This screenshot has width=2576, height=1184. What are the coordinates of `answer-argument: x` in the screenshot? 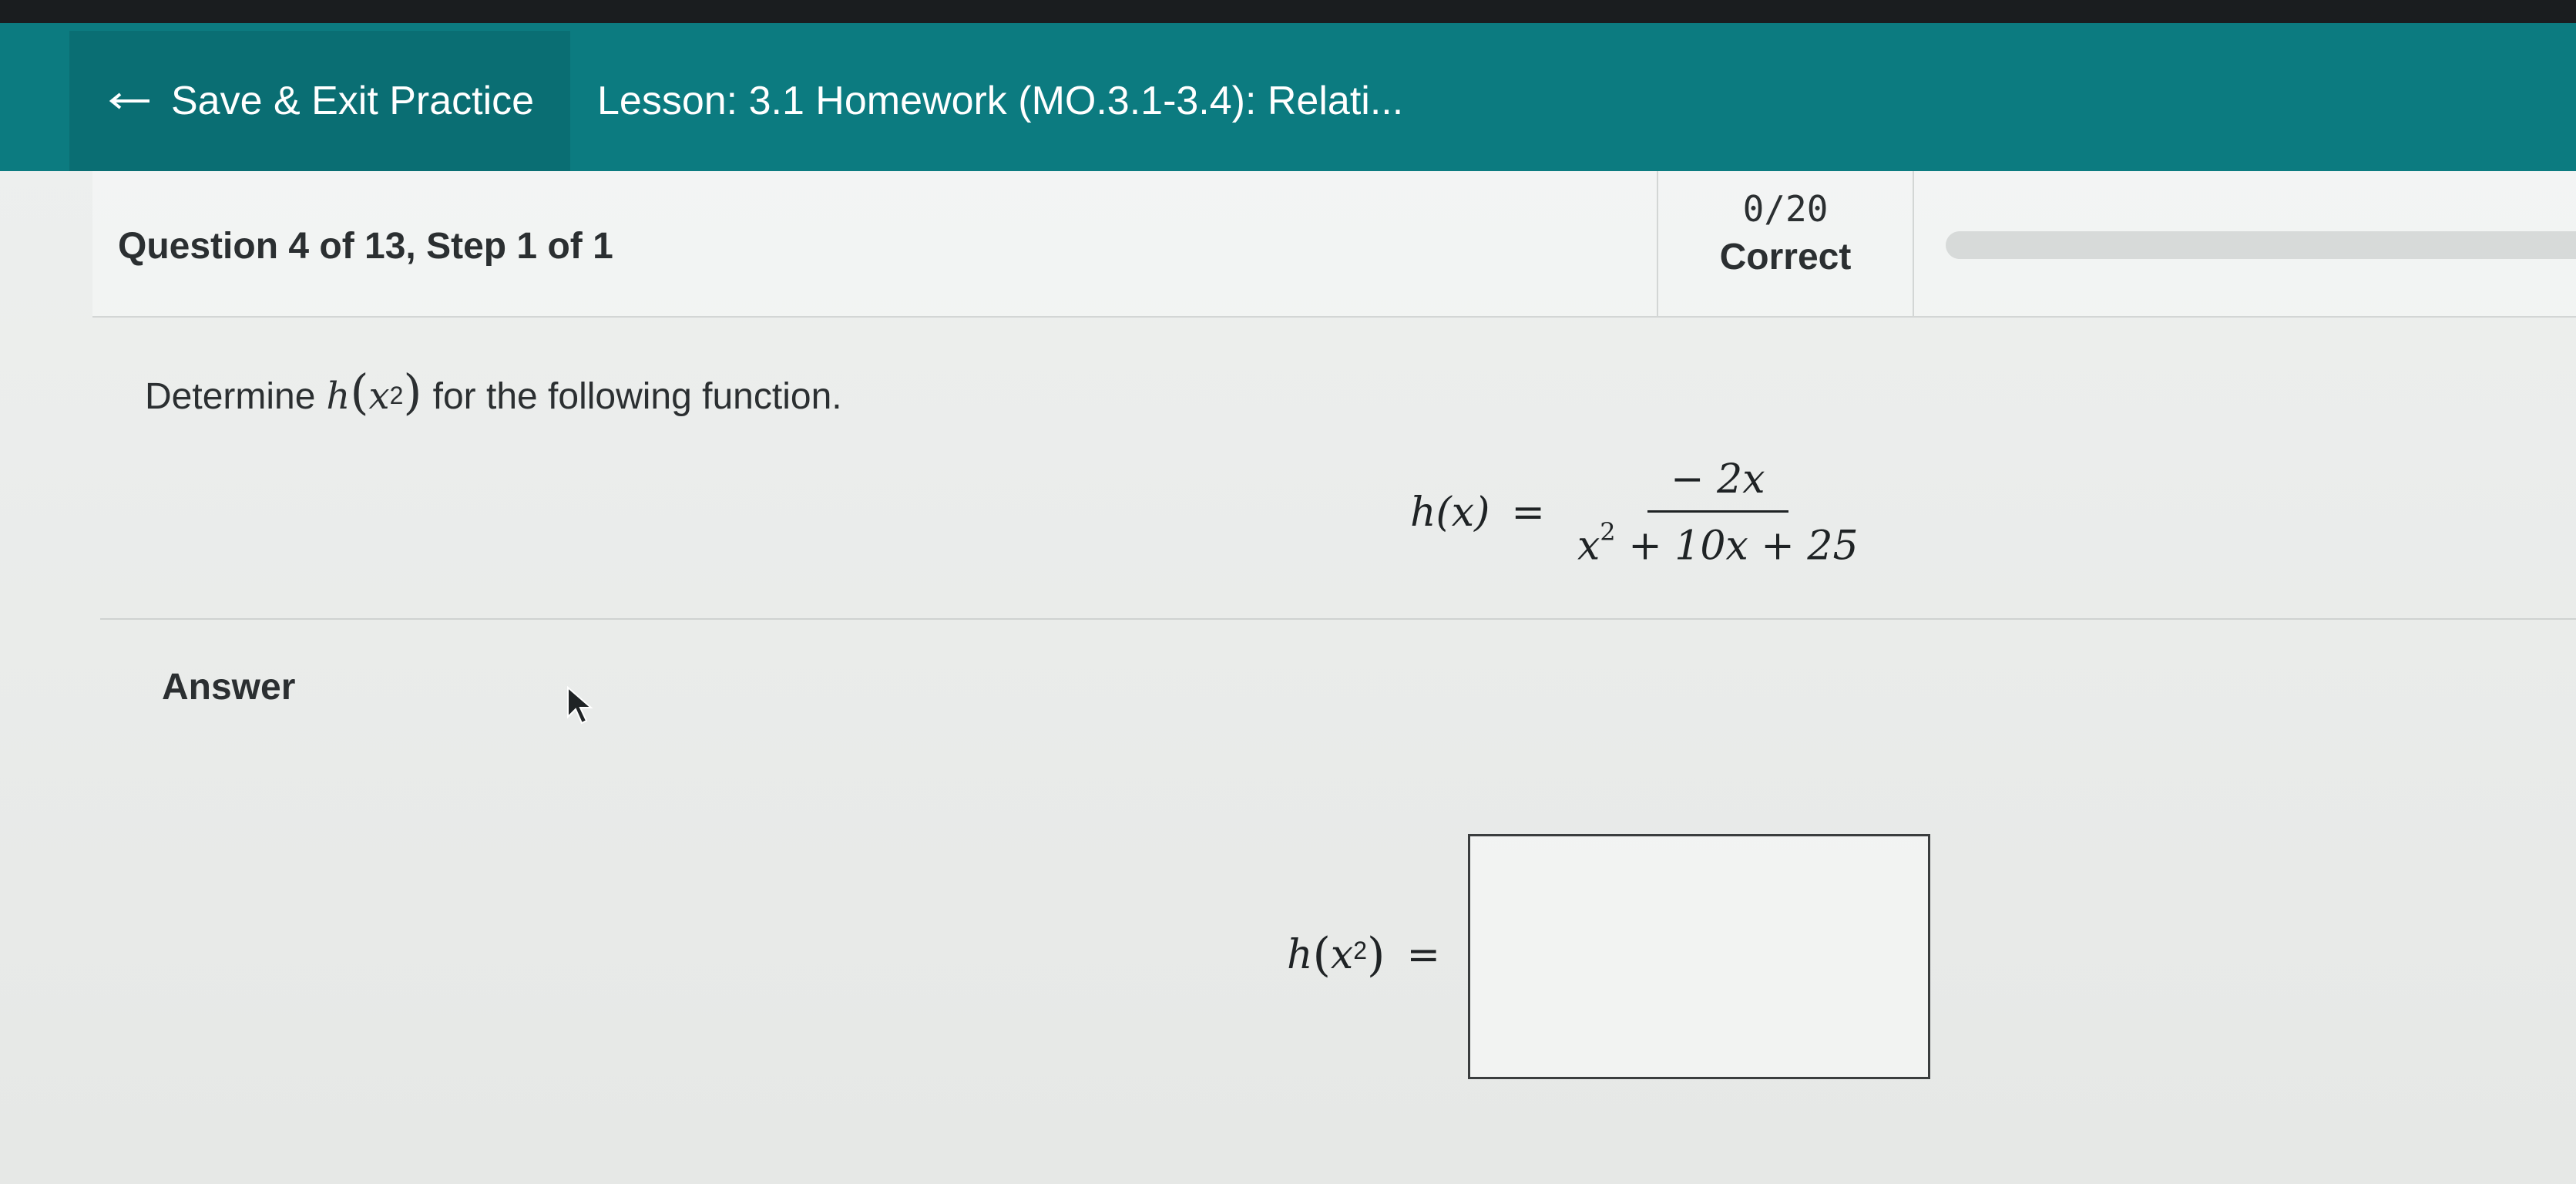 It's located at (1342, 955).